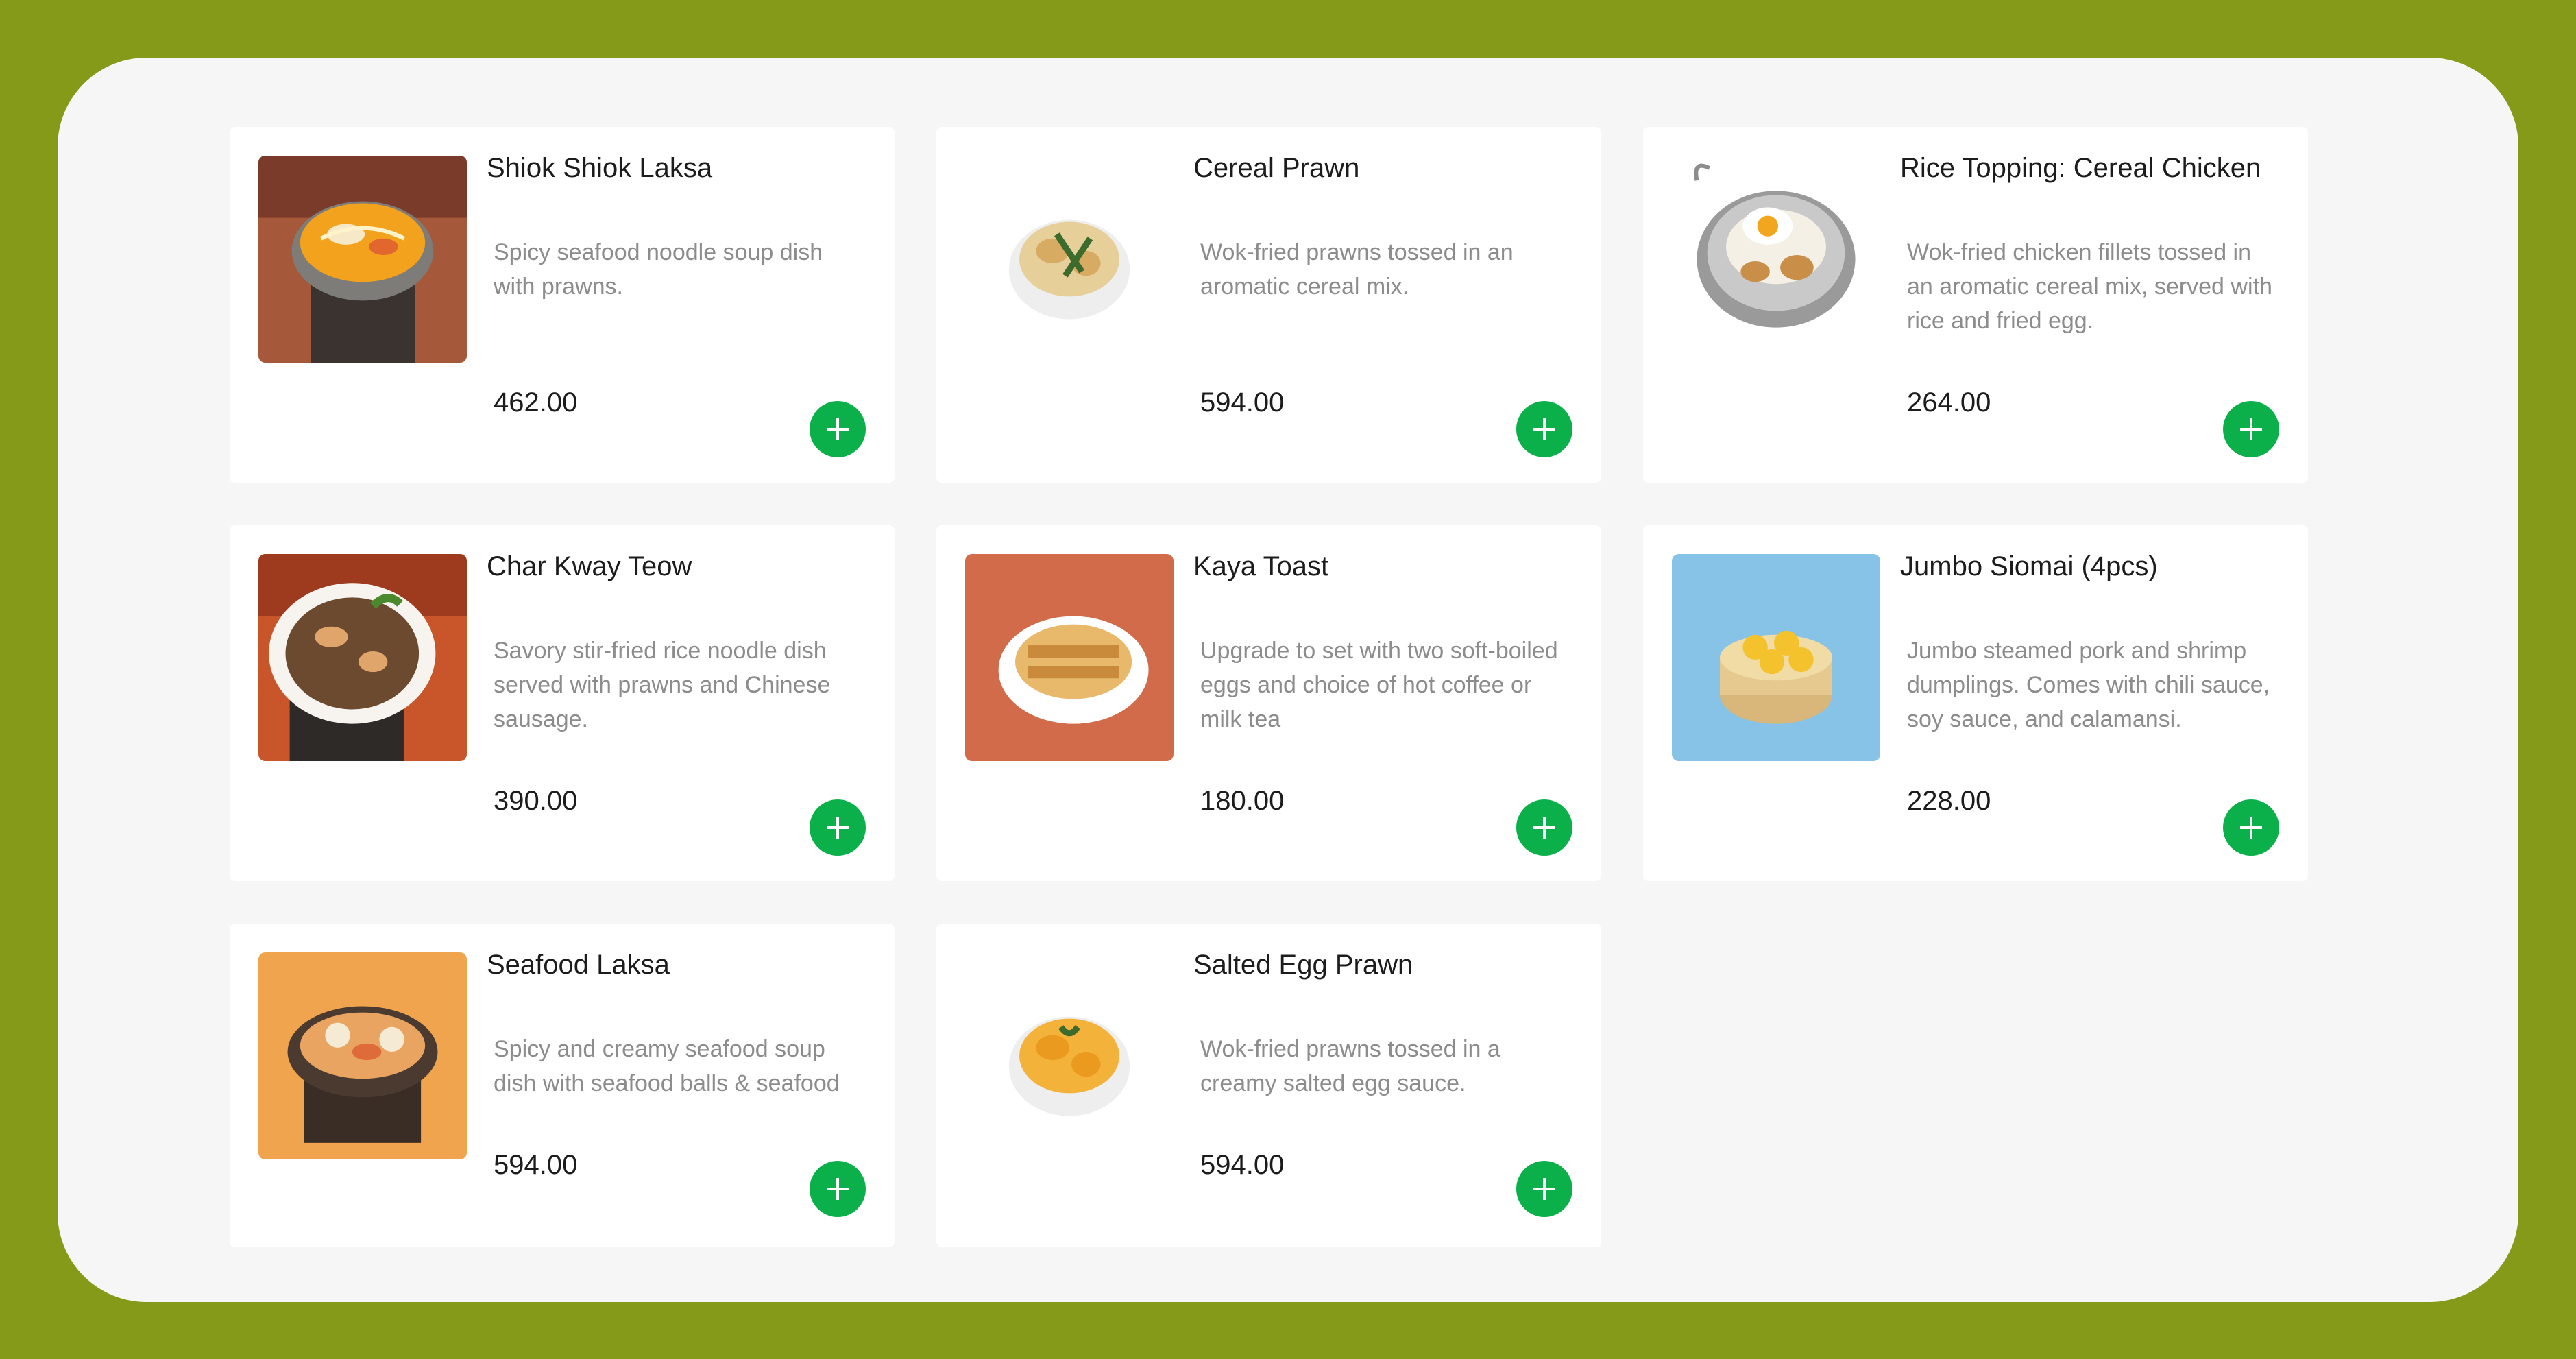  I want to click on item-price: 390.00, so click(536, 801).